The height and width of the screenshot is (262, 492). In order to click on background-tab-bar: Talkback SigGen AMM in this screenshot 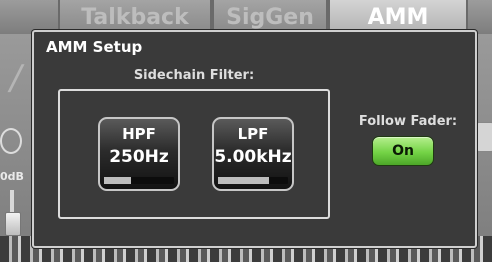, I will do `click(246, 17)`.